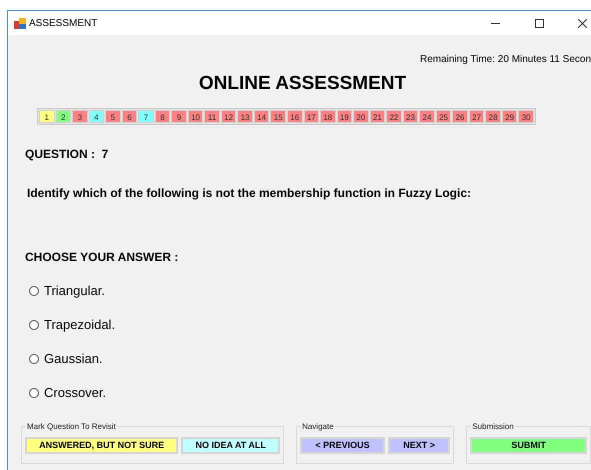 The width and height of the screenshot is (591, 470). I want to click on question-number-button: 7, so click(146, 116).